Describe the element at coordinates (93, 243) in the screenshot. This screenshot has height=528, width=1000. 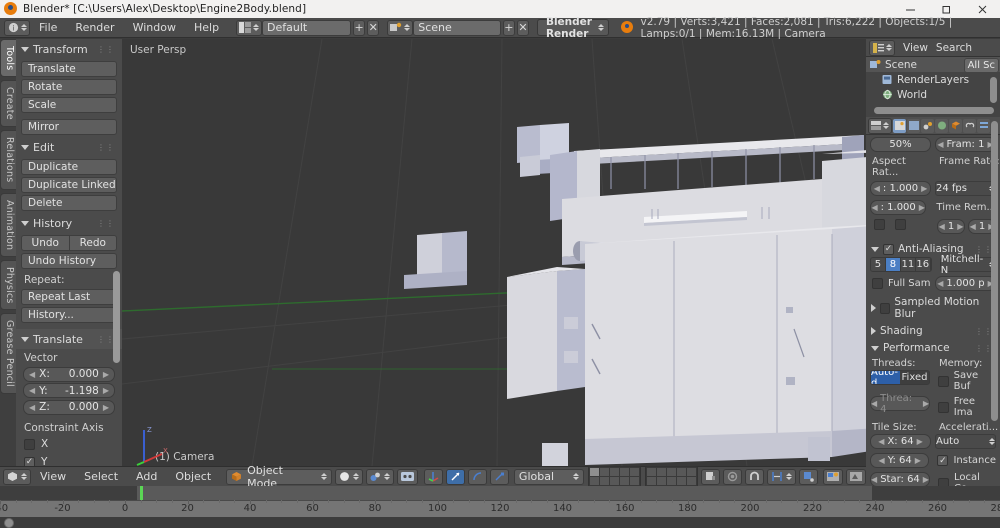
I see `redo-button: Redo` at that location.